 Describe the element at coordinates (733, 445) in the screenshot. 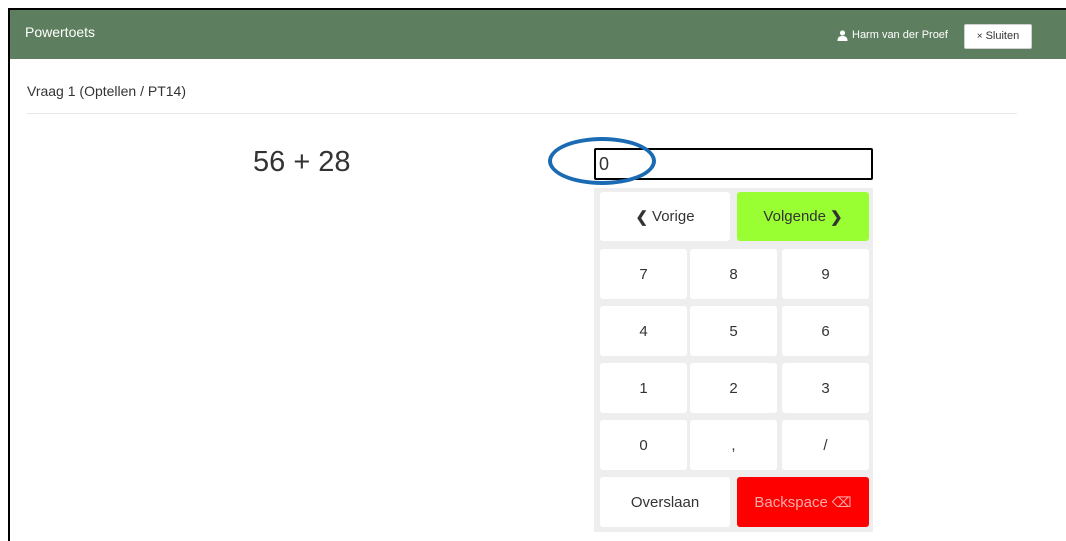

I see `key-comma: ,` at that location.